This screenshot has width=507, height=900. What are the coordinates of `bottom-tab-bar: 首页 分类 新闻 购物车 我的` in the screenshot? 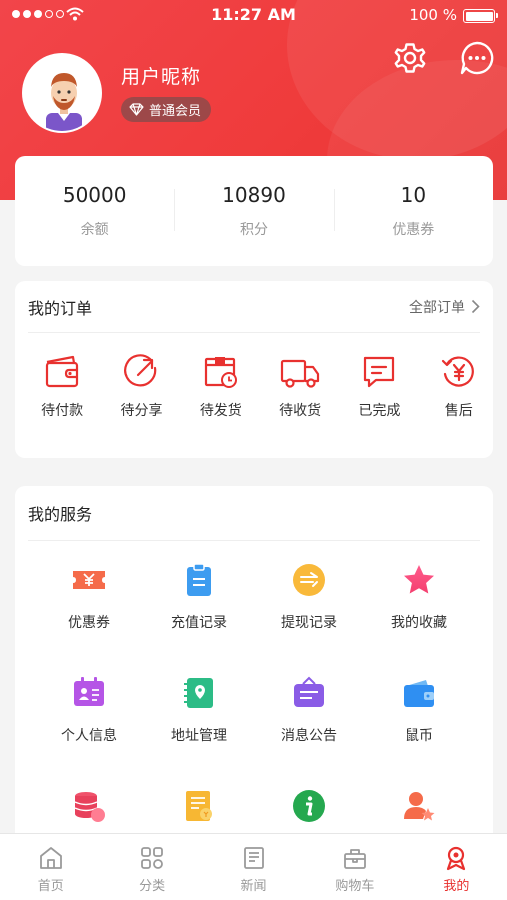 It's located at (253, 866).